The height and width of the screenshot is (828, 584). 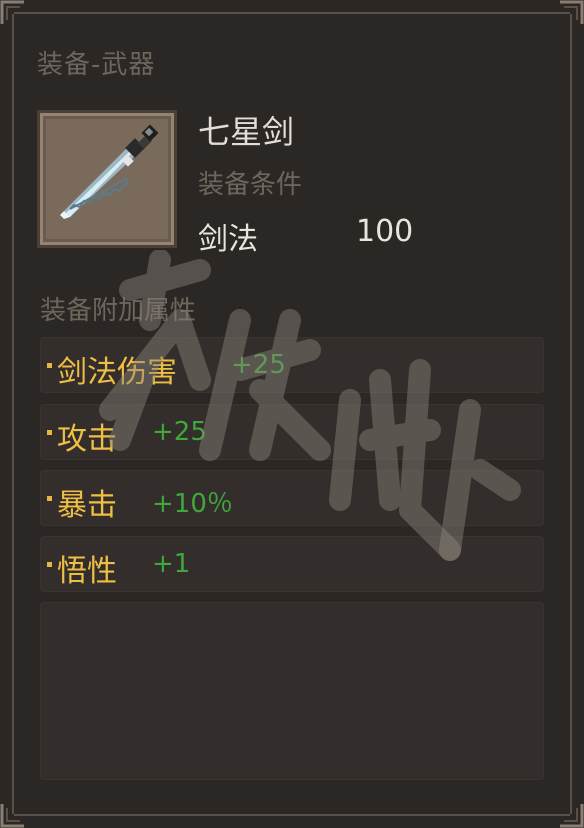 What do you see at coordinates (87, 505) in the screenshot?
I see `attribute-name: 暴击` at bounding box center [87, 505].